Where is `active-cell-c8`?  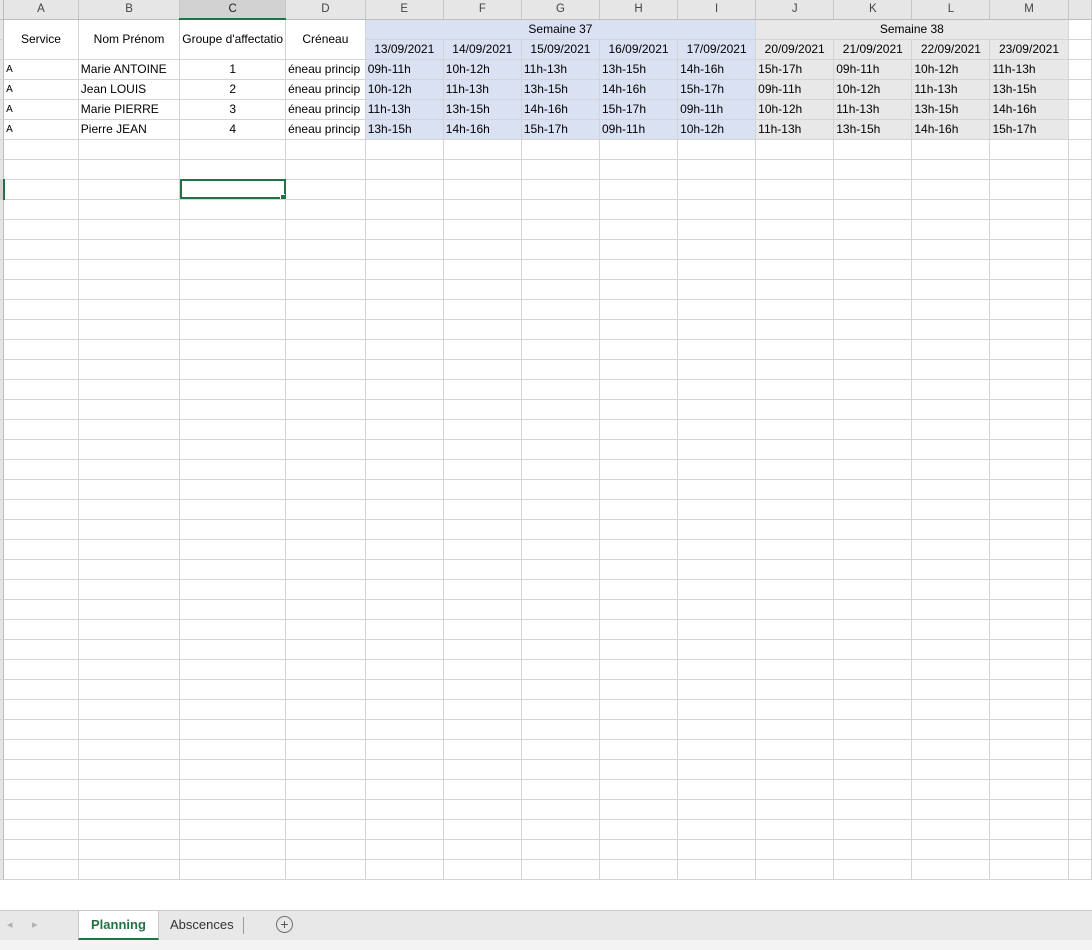
active-cell-c8 is located at coordinates (233, 189).